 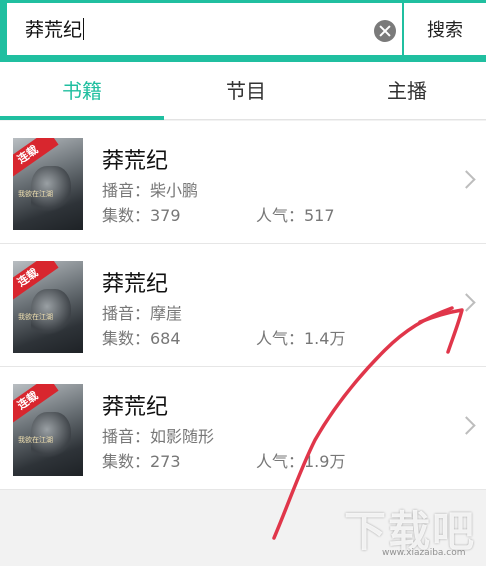 I want to click on search-input-text: 莽荒纪, so click(x=55, y=29).